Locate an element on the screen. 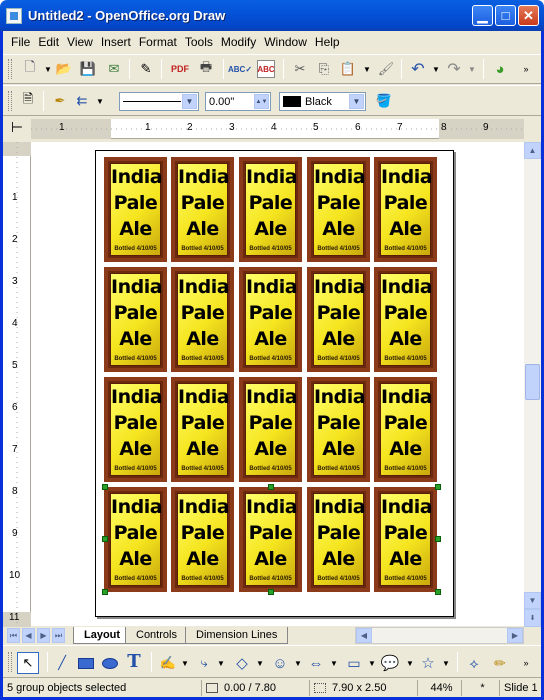 The image size is (544, 700). connector-dropdown-icon: ▼ is located at coordinates (221, 663).